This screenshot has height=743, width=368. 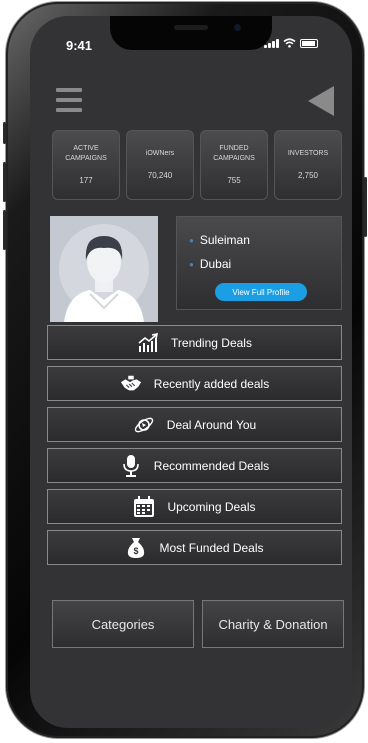 I want to click on profile-card: ● Suleiman ● Dubai View Full Profile, so click(x=259, y=263).